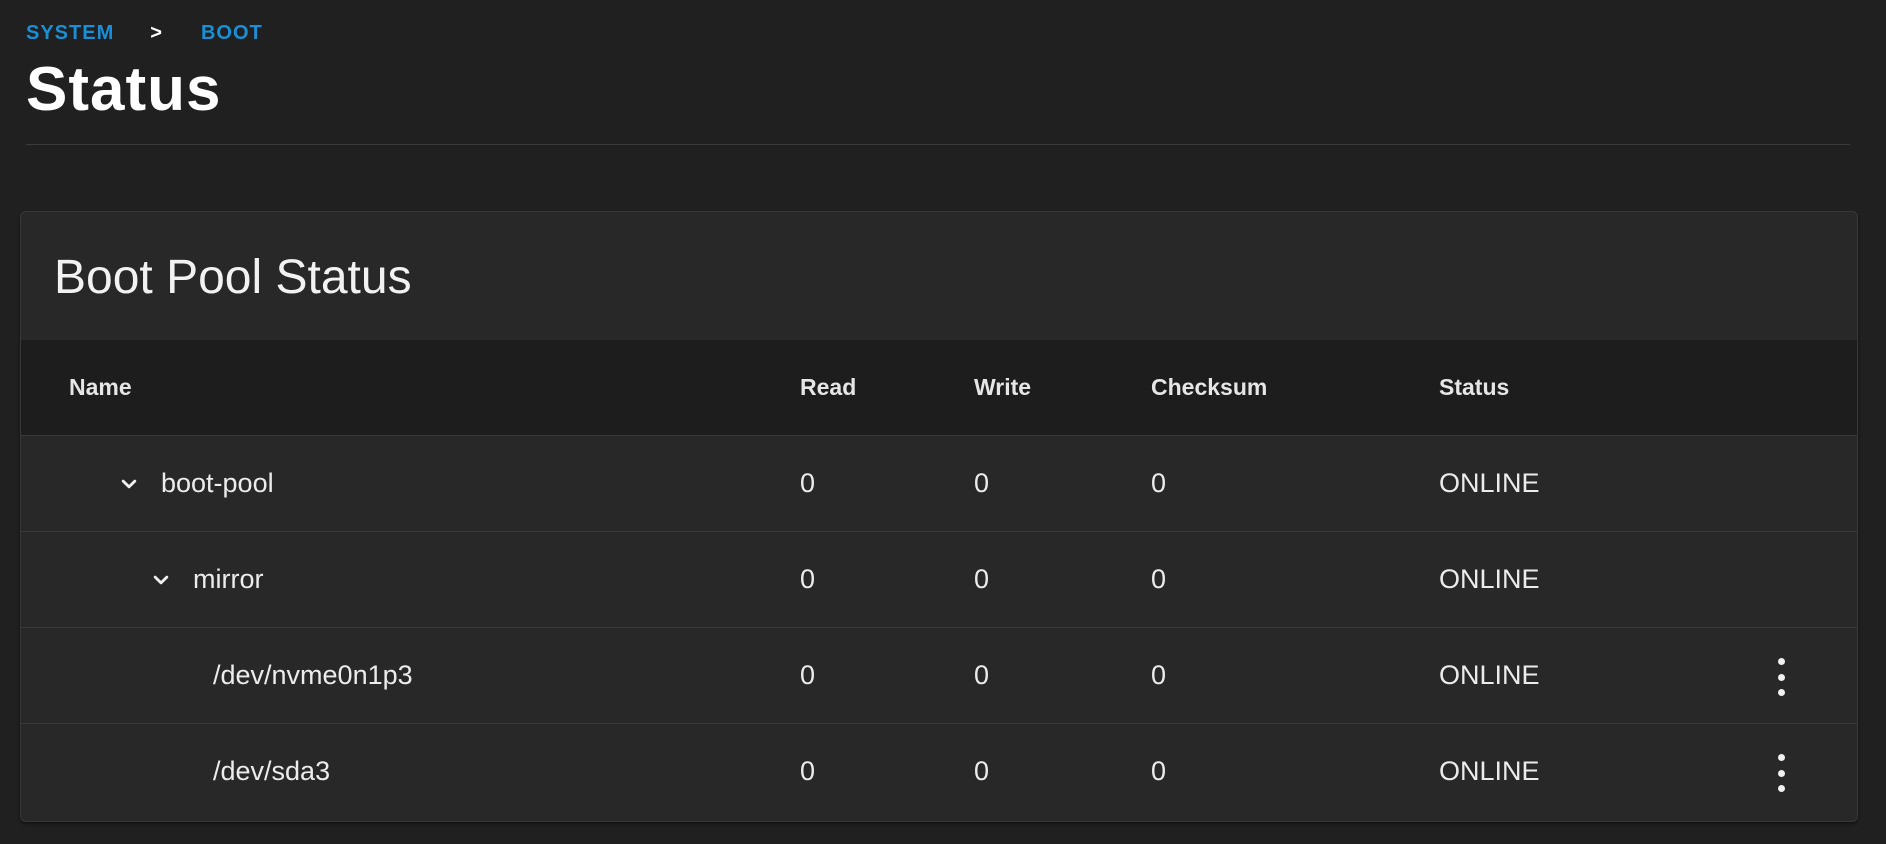 The image size is (1886, 844). I want to click on table-row: mirror 0 0 0 ONLINE, so click(939, 580).